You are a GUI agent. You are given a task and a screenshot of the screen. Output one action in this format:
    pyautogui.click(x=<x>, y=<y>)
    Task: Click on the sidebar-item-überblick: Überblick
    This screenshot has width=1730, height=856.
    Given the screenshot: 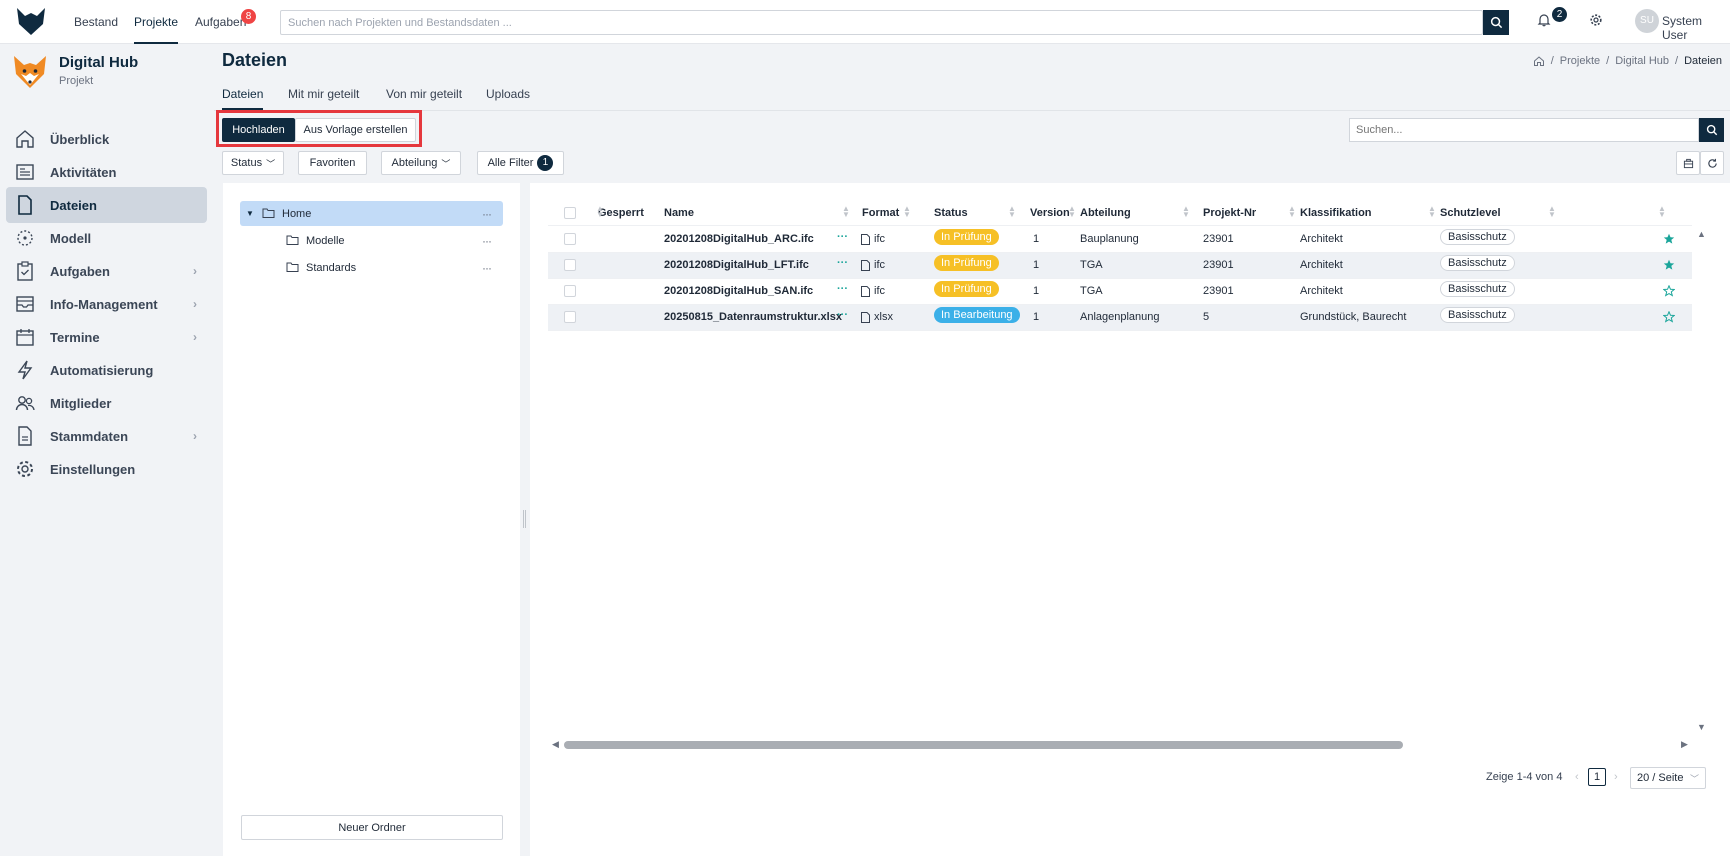 What is the action you would take?
    pyautogui.click(x=106, y=139)
    